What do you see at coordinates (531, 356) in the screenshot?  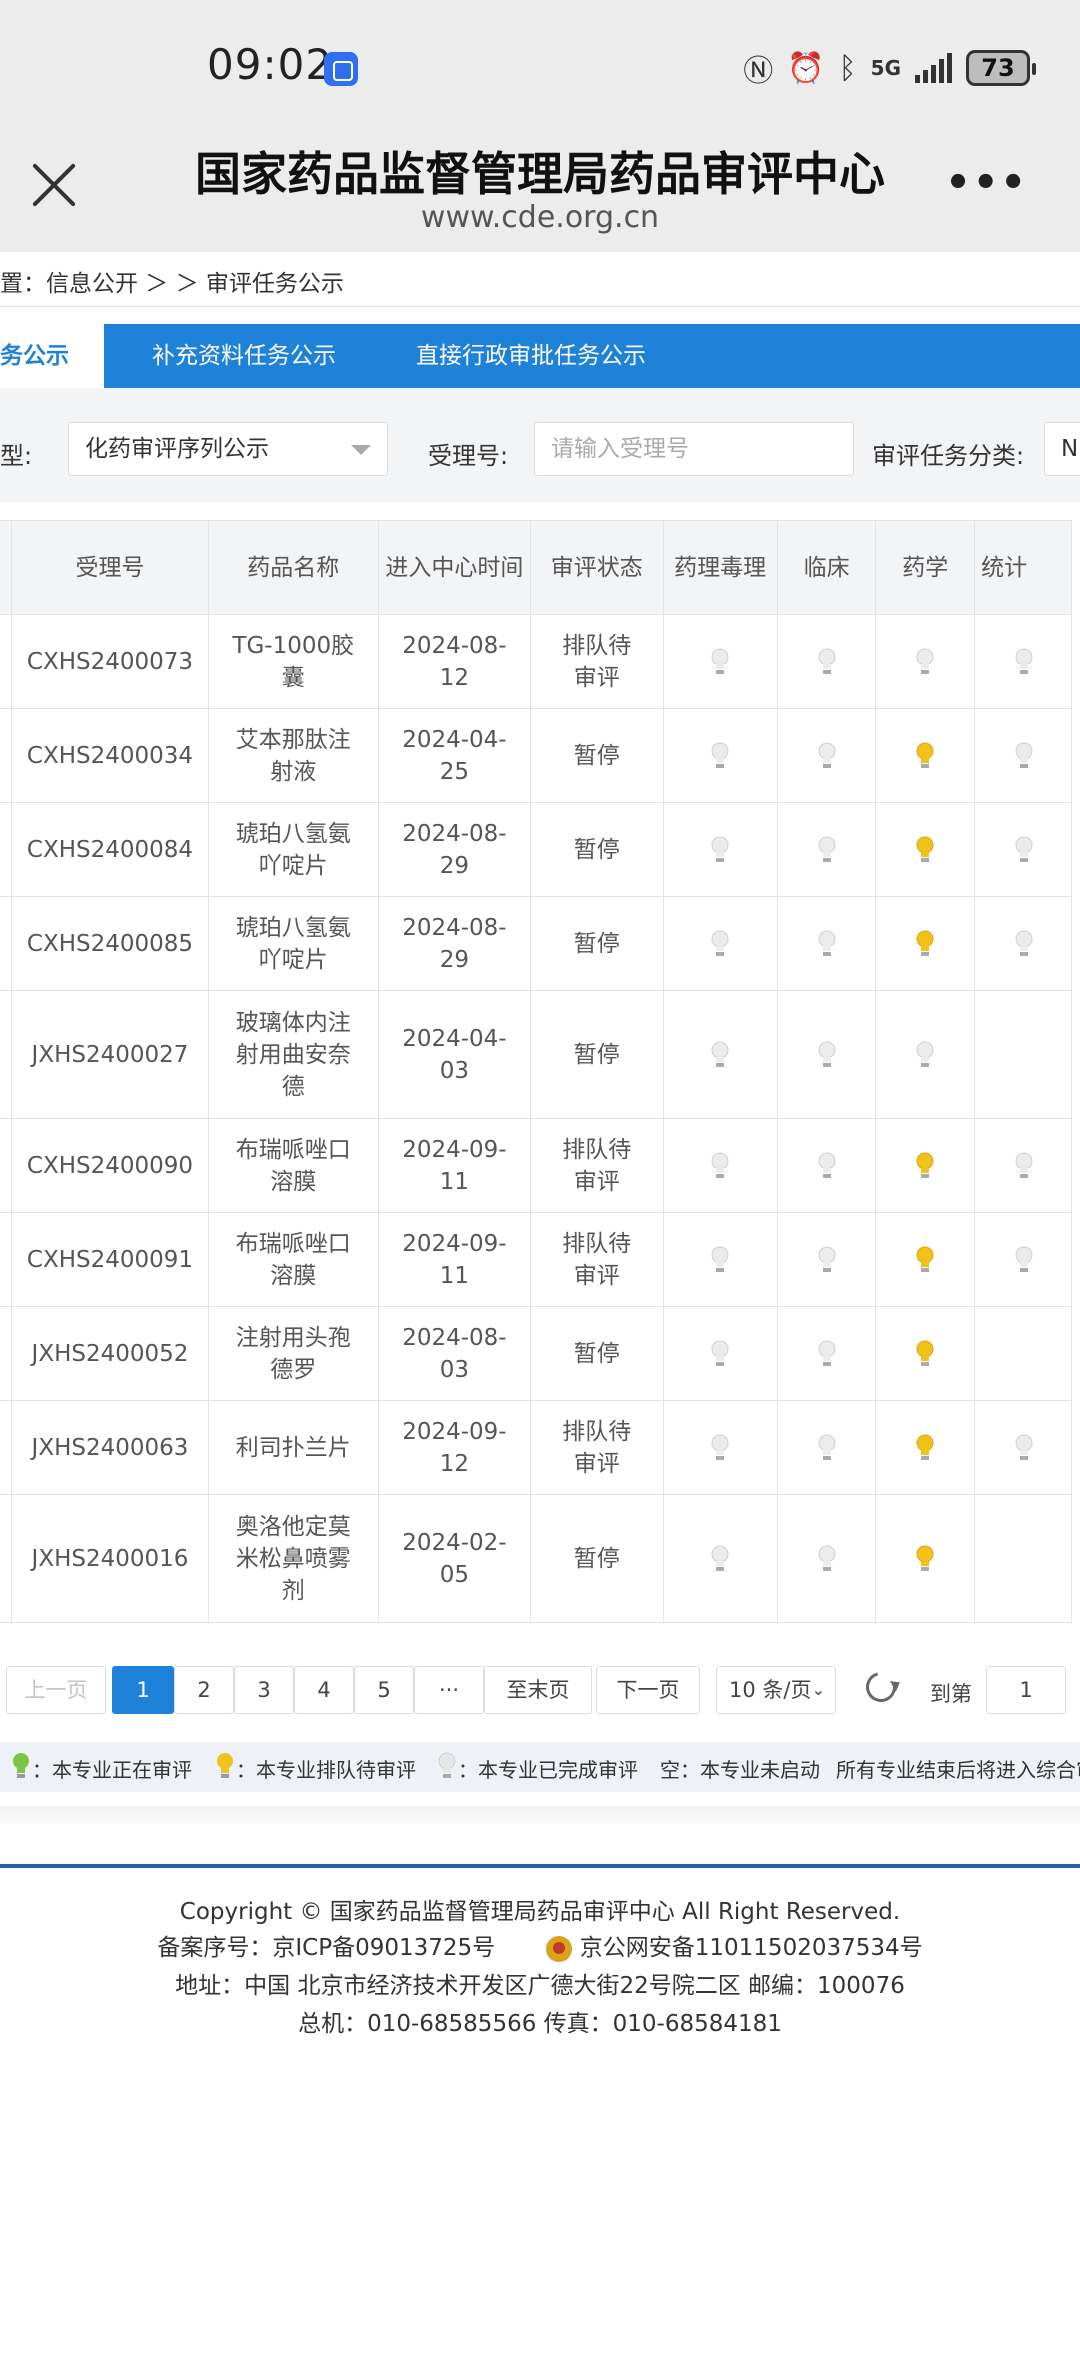 I see `tab-admin-approval-tasks: 直接行政审批任务公示` at bounding box center [531, 356].